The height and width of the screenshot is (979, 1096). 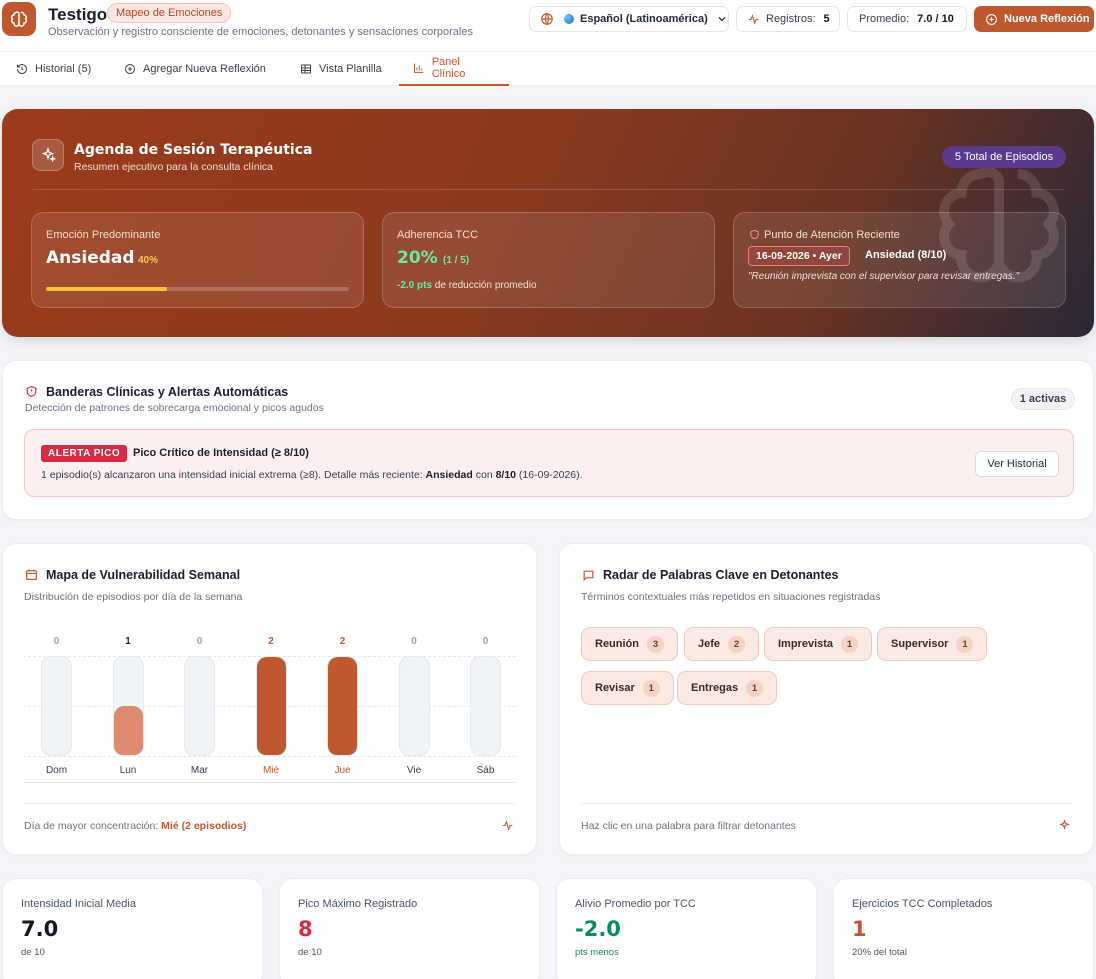 What do you see at coordinates (417, 258) in the screenshot?
I see `adherence-value: 20%` at bounding box center [417, 258].